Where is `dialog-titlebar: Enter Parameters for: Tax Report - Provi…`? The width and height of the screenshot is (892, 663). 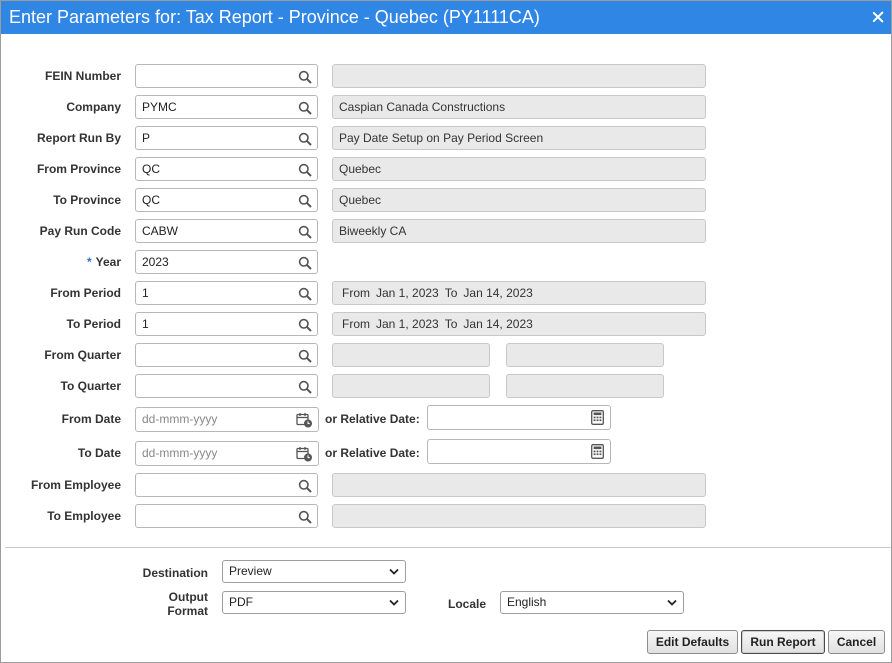 dialog-titlebar: Enter Parameters for: Tax Report - Provi… is located at coordinates (446, 17).